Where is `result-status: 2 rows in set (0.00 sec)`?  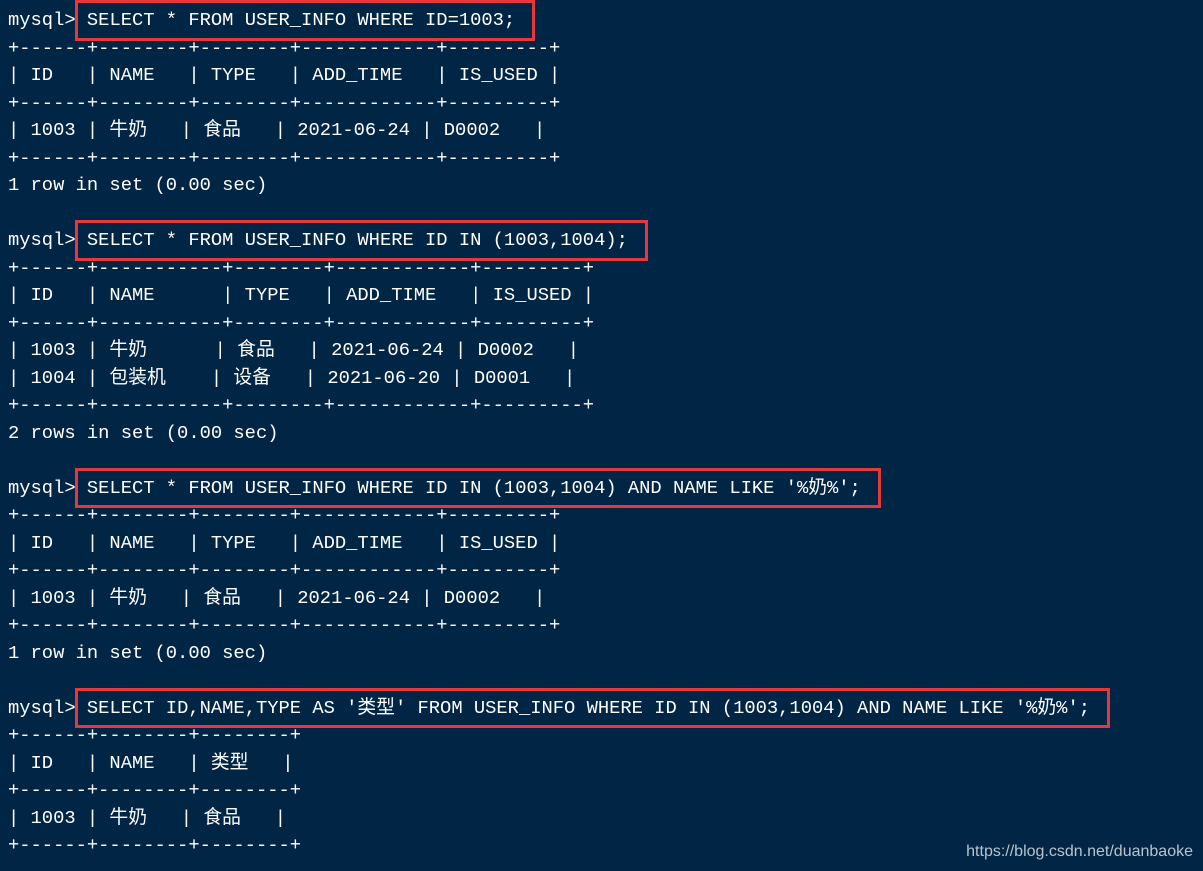
result-status: 2 rows in set (0.00 sec) is located at coordinates (143, 432).